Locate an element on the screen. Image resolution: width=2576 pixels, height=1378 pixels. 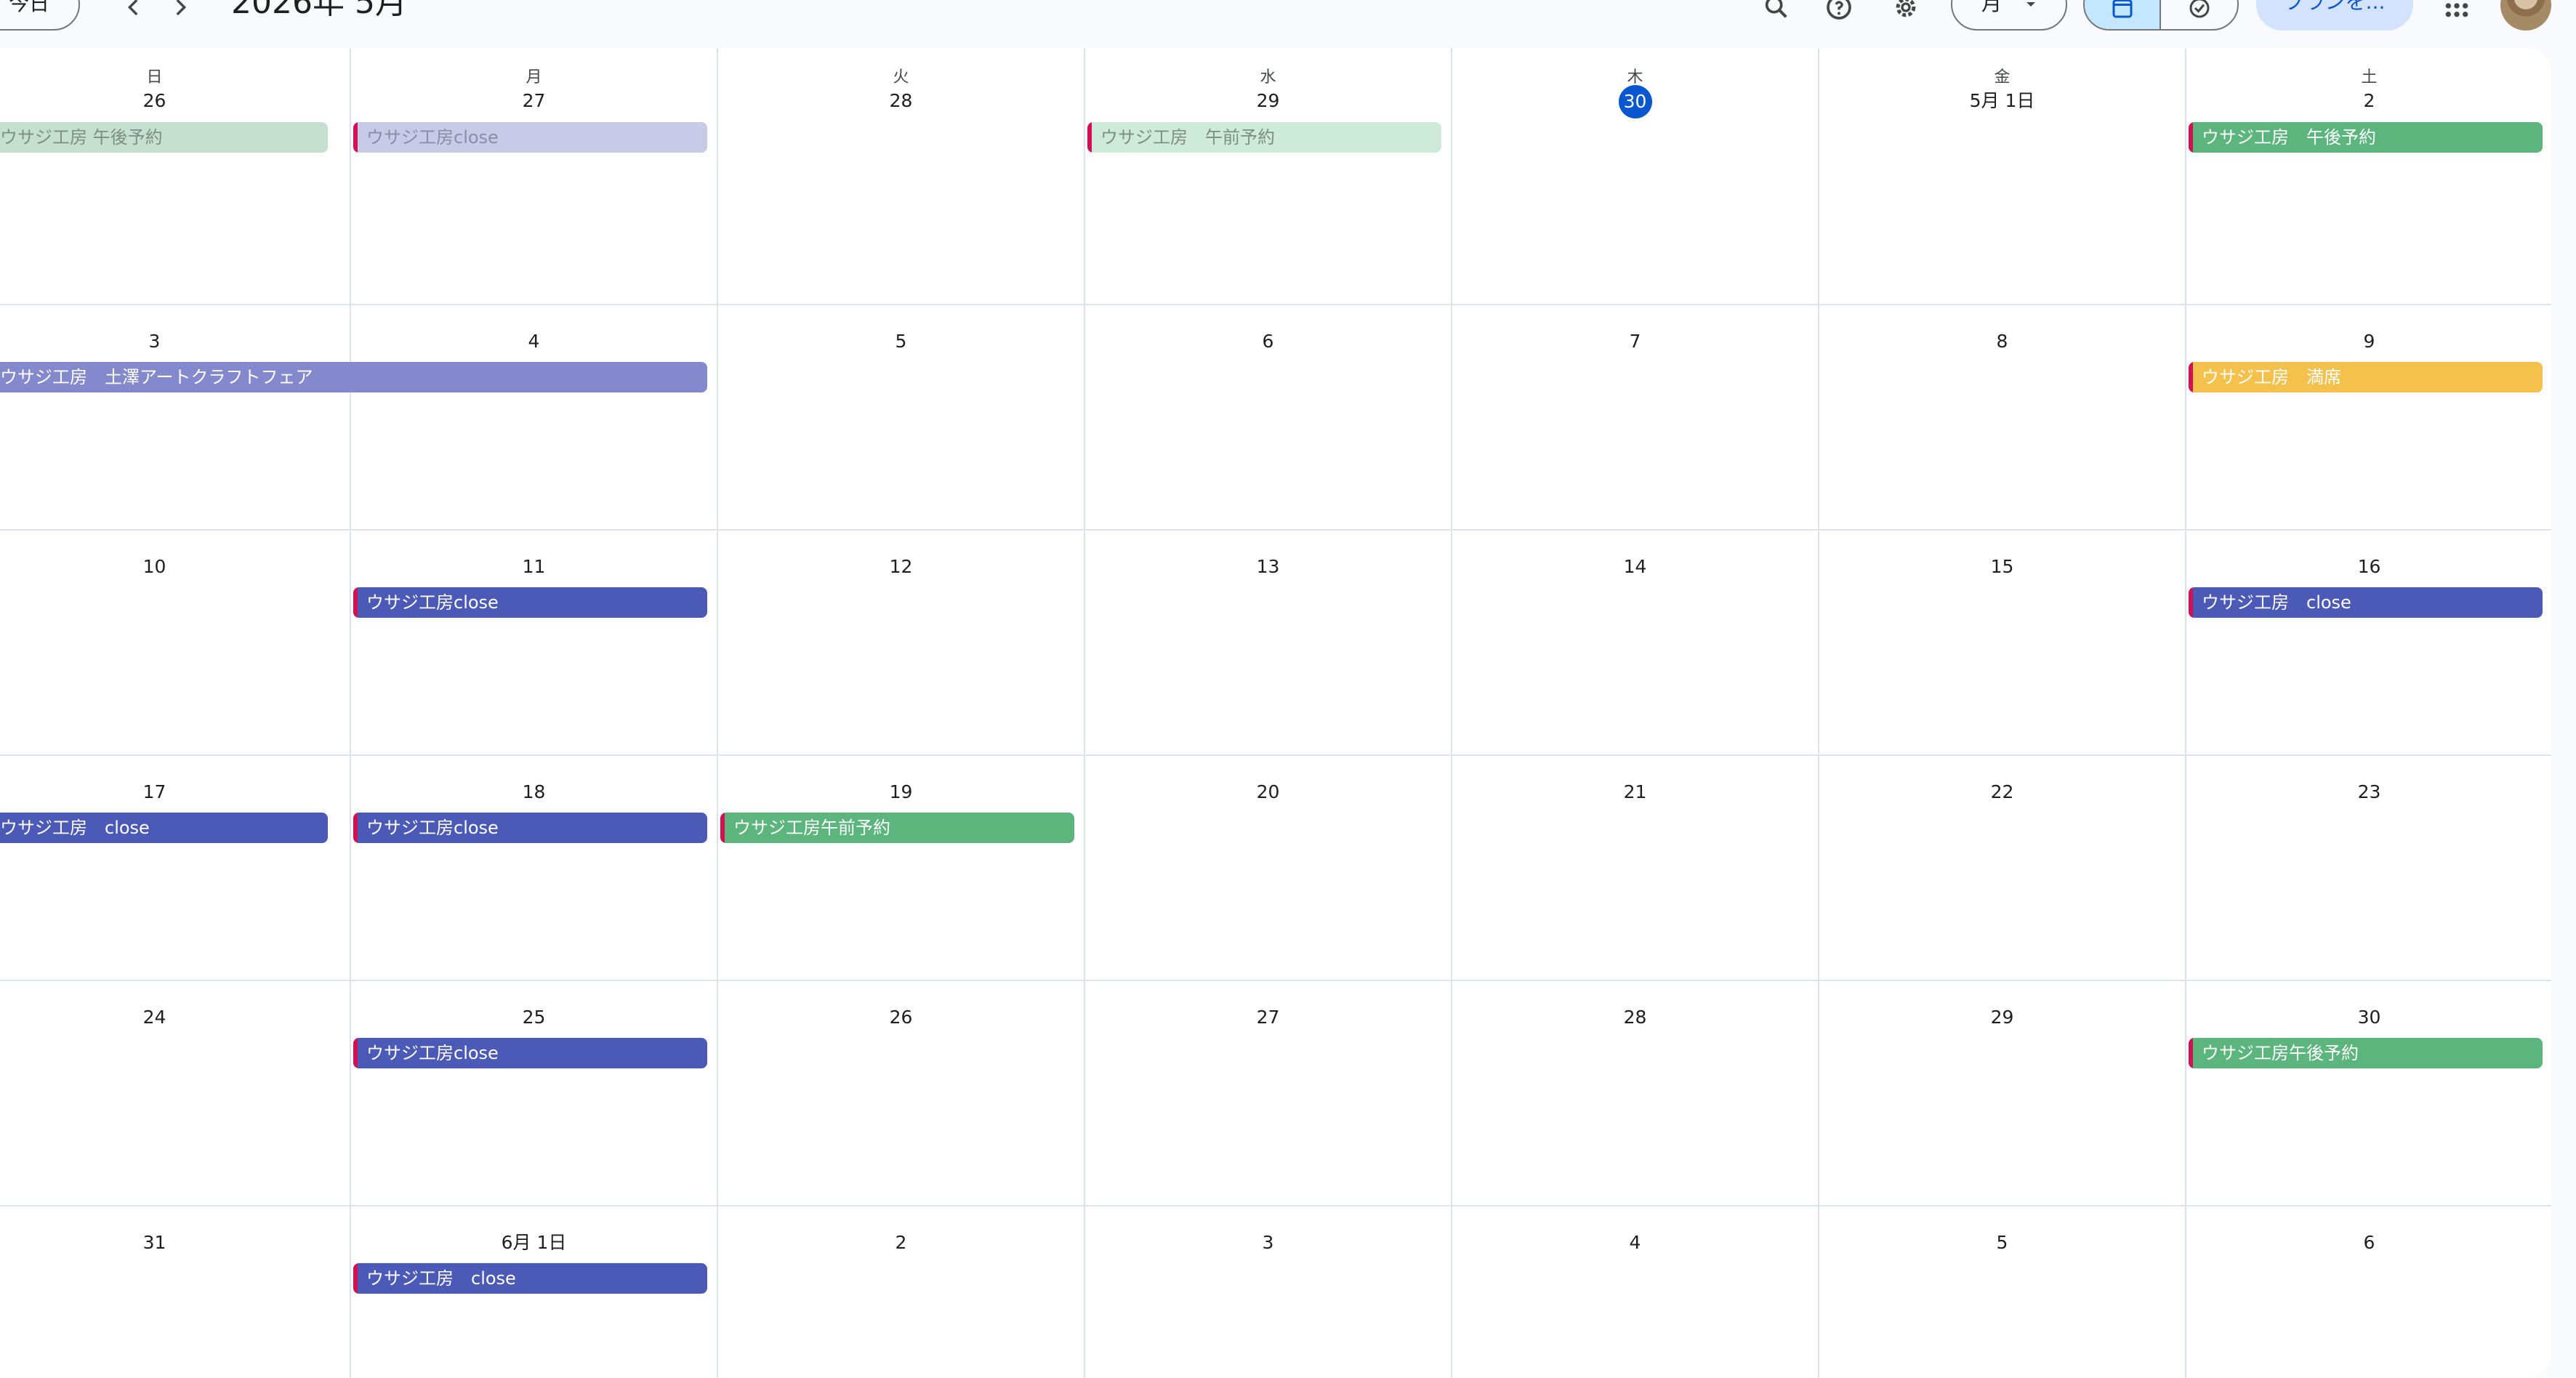
date-number: 16 is located at coordinates (2370, 567).